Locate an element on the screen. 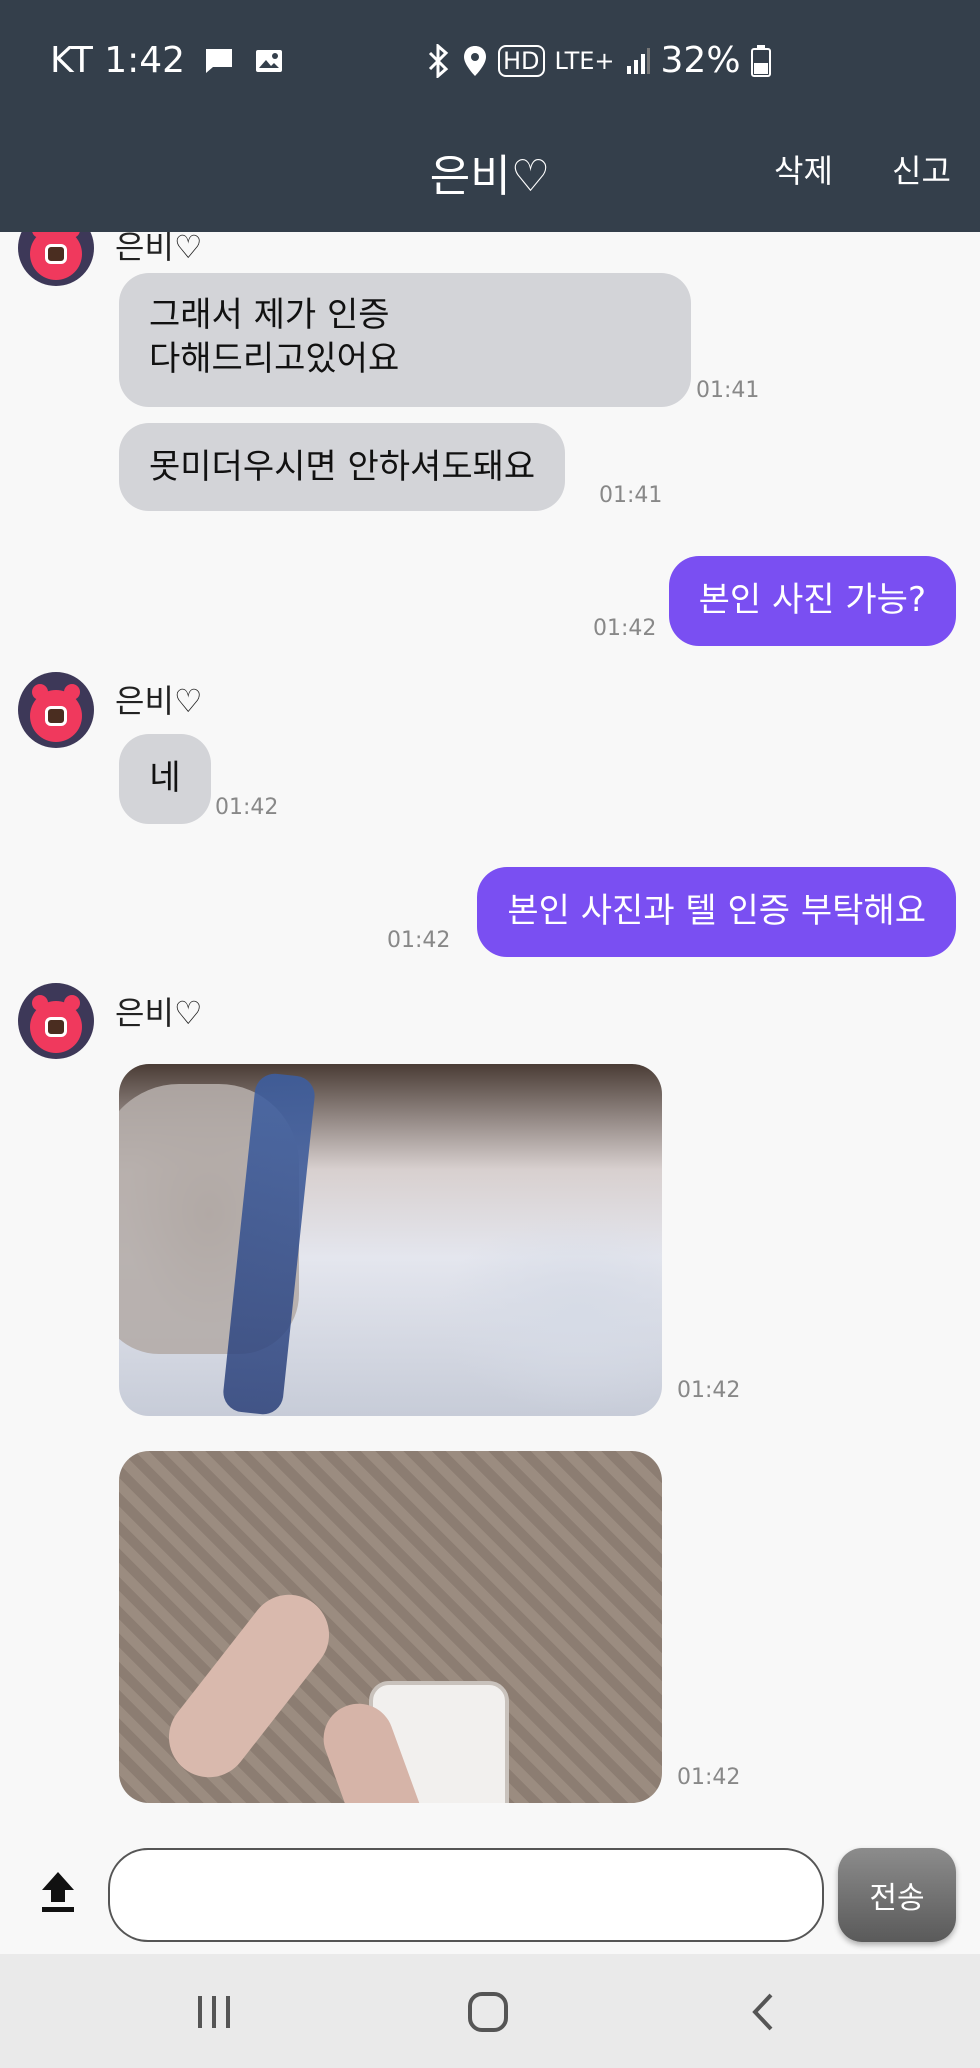  message-input is located at coordinates (466, 1895).